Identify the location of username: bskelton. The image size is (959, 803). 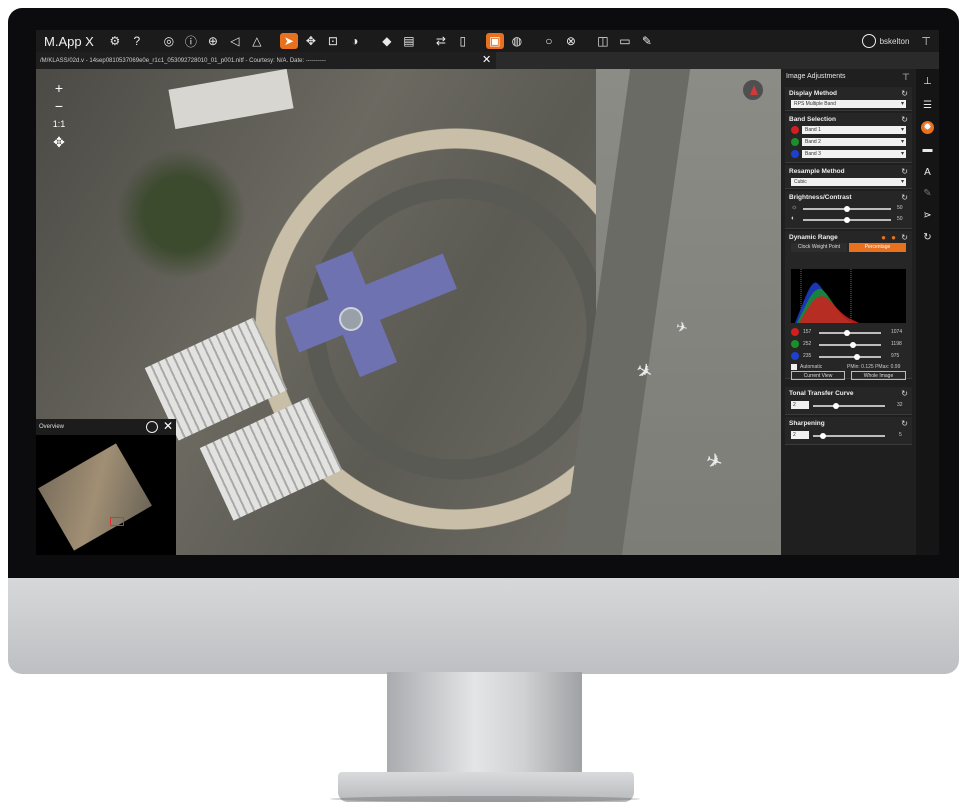
(894, 41).